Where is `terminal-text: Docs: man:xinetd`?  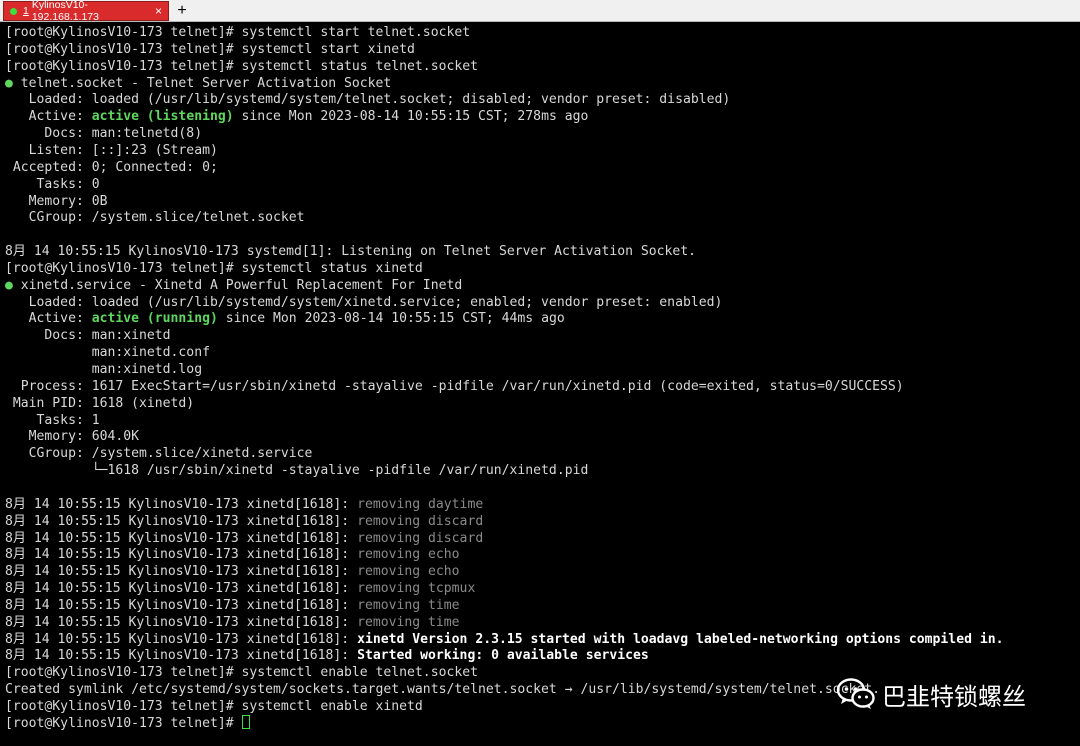
terminal-text: Docs: man:xinetd is located at coordinates (88, 336).